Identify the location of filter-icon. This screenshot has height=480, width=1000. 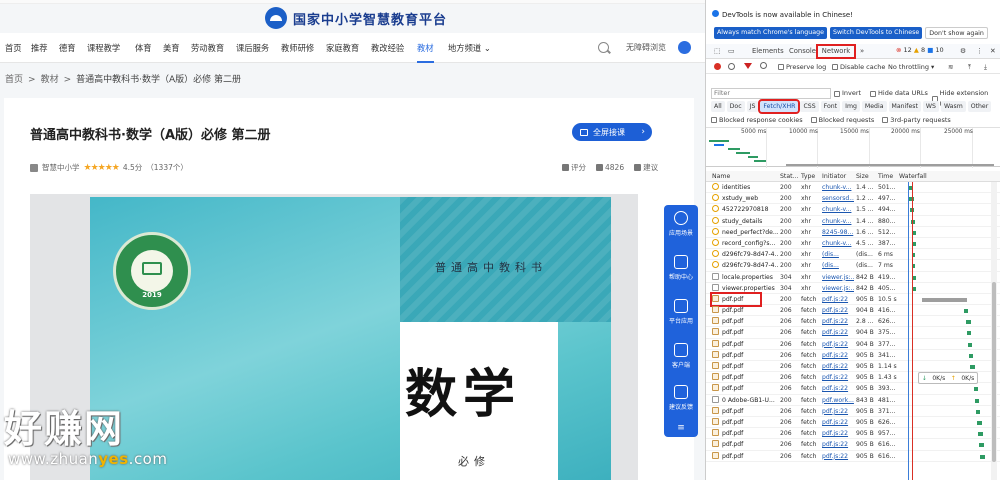
(748, 66).